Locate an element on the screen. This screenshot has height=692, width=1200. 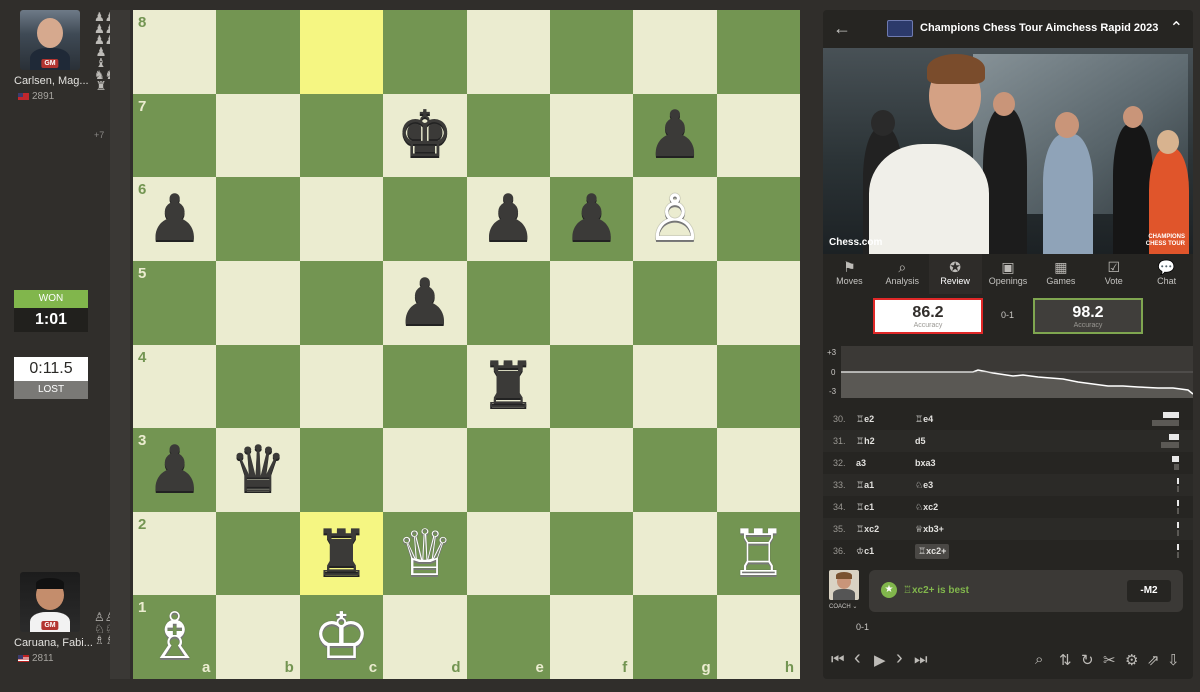
square-a3: 3 ♟ is located at coordinates (175, 470).